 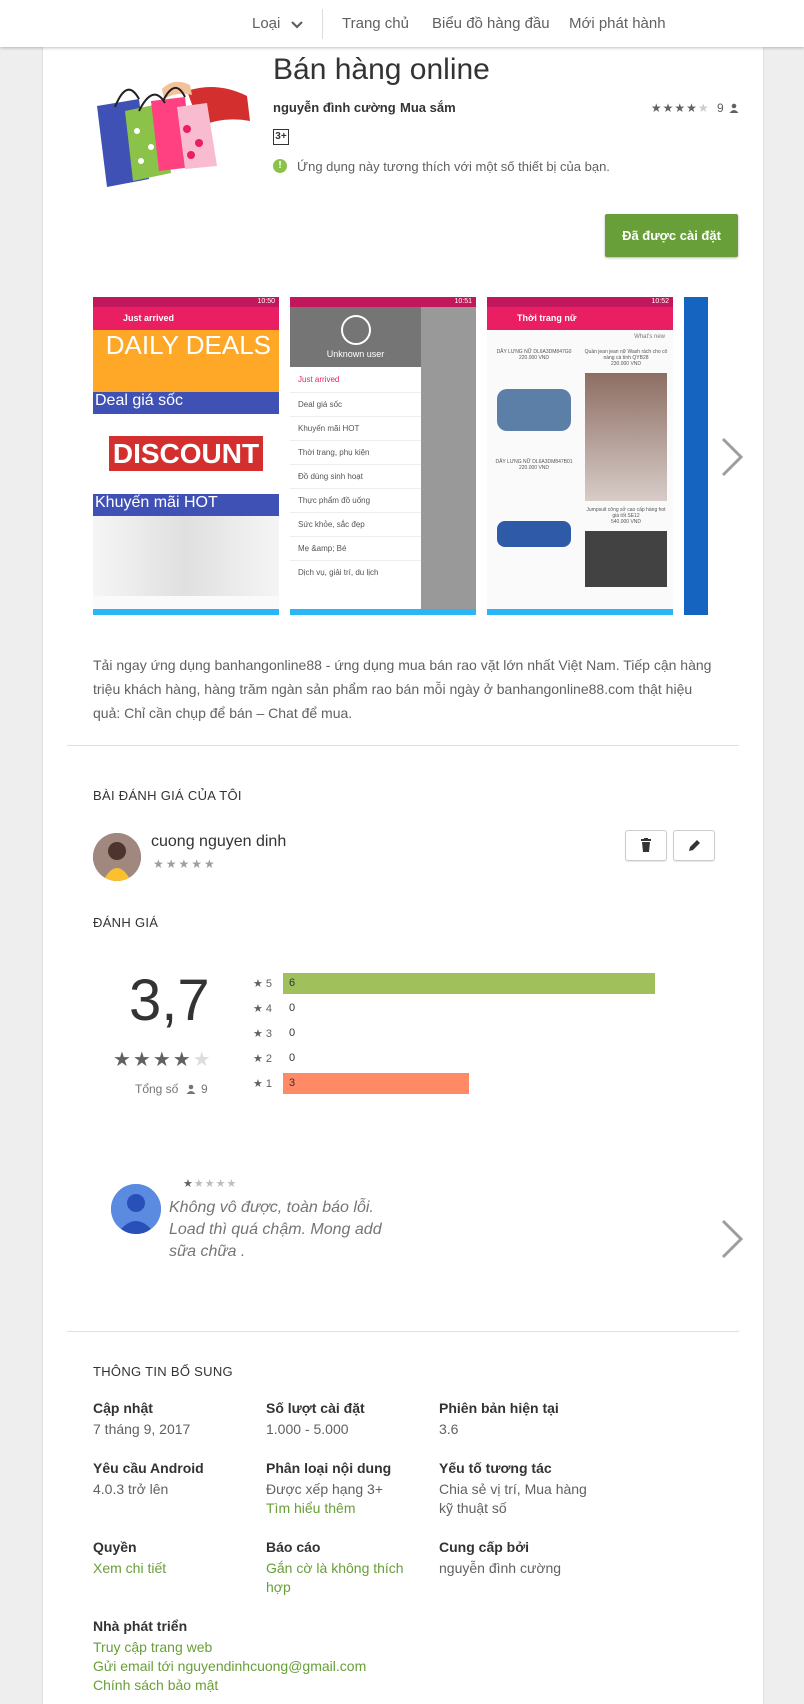 What do you see at coordinates (376, 1083) in the screenshot?
I see `histogram-bar: 3` at bounding box center [376, 1083].